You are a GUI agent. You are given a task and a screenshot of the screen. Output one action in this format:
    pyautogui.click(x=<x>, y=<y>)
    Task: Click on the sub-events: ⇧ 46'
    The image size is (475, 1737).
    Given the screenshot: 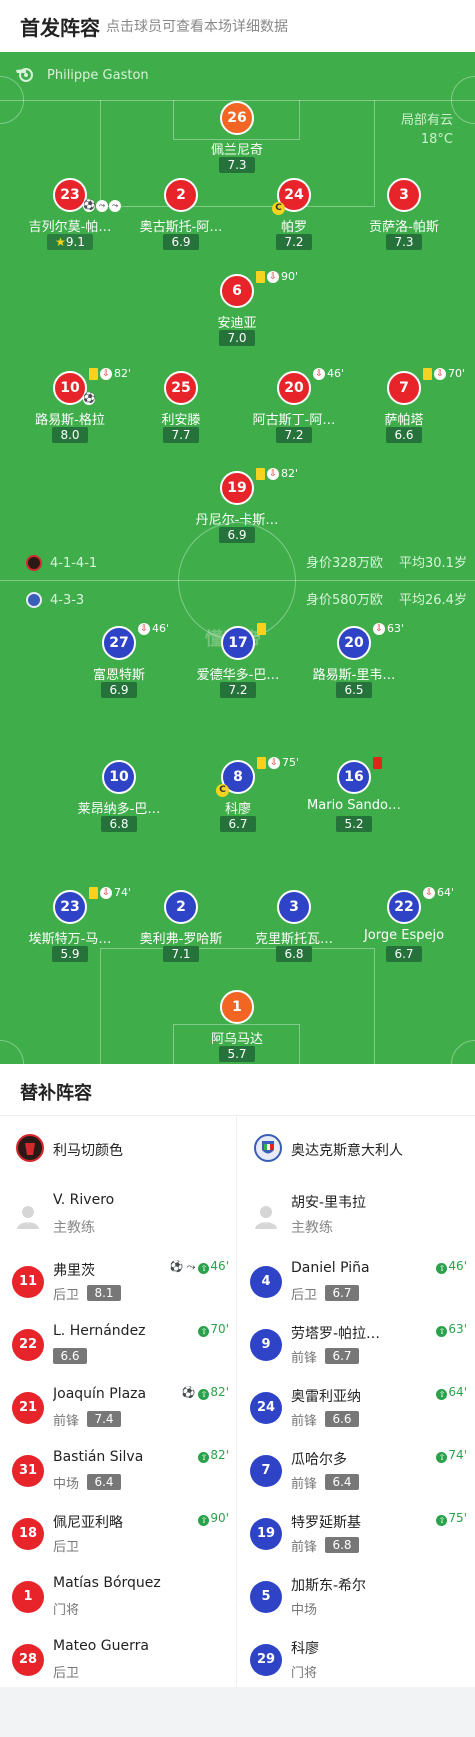 What is the action you would take?
    pyautogui.click(x=451, y=1266)
    